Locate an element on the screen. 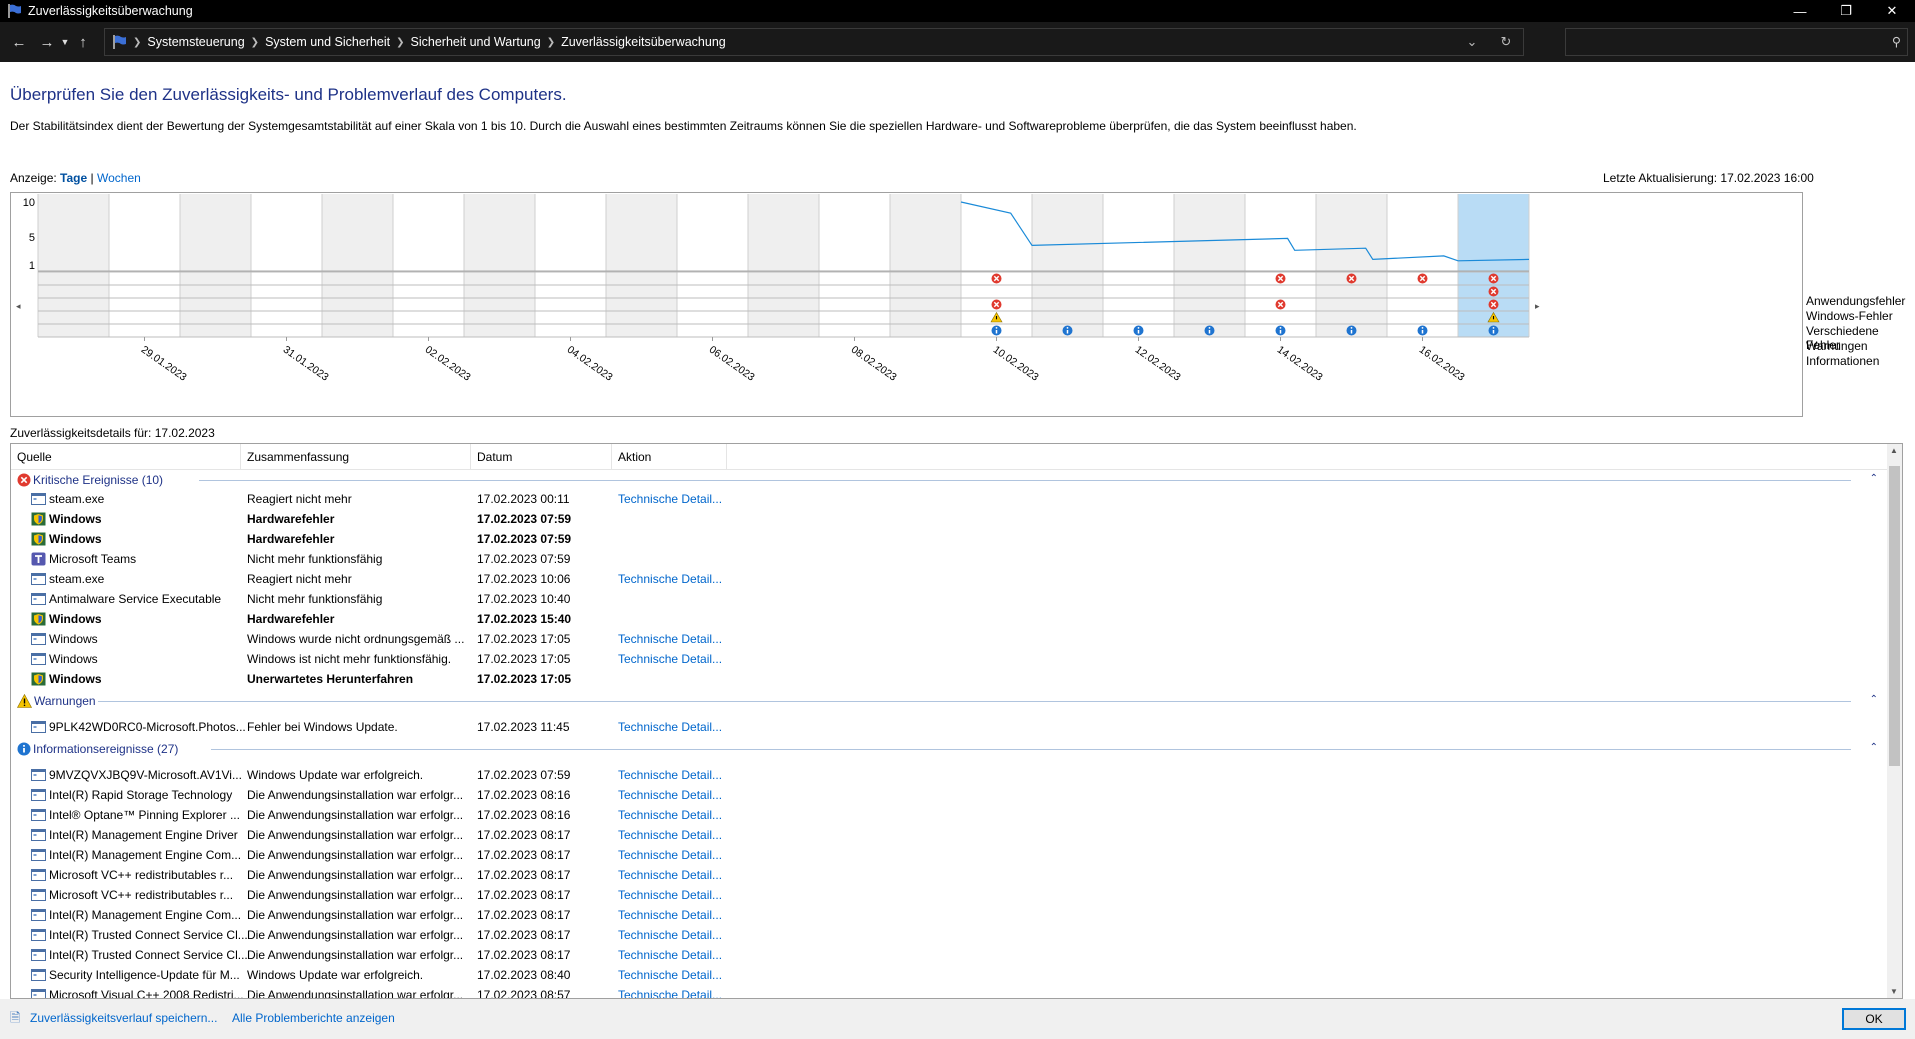 The width and height of the screenshot is (1915, 1039). address-dropdown-icon: ⌄ is located at coordinates (1472, 42).